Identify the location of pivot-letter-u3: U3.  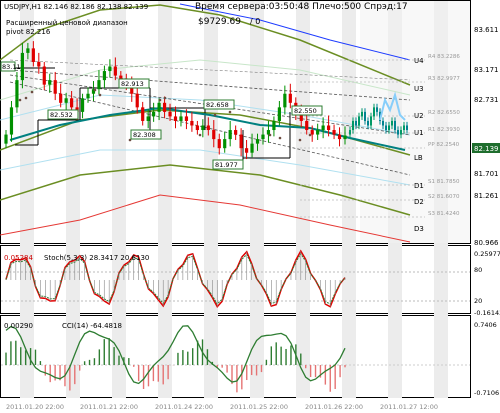
(419, 89).